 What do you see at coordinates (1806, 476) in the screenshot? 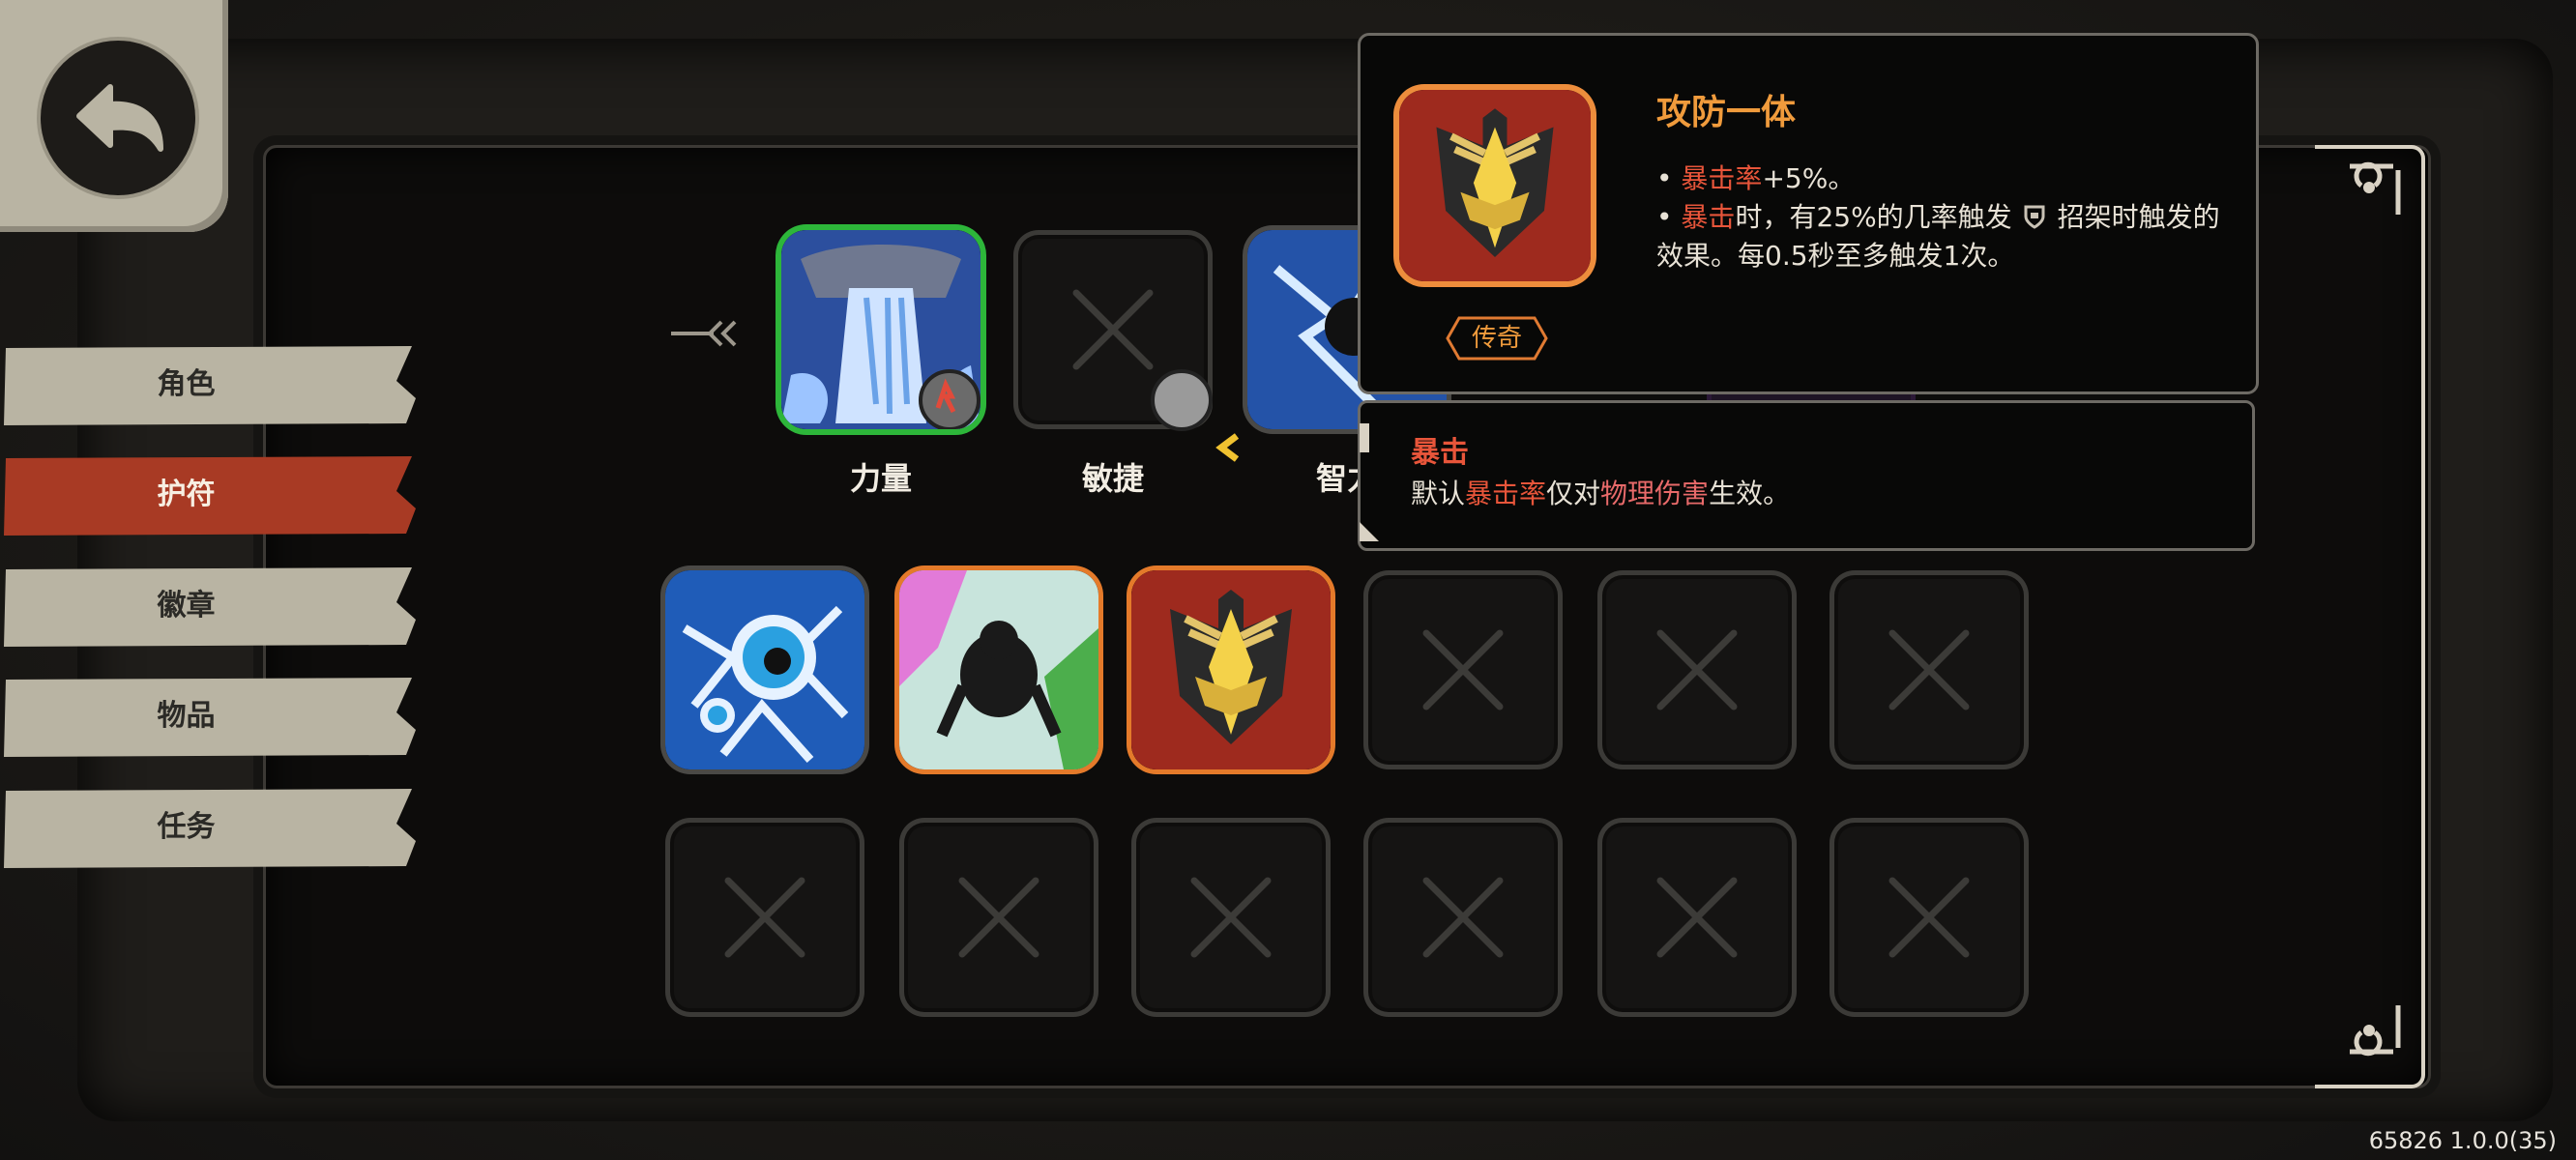
I see `keyword-tooltip: 暴击 默认暴击率仅对物理伤害生效。` at bounding box center [1806, 476].